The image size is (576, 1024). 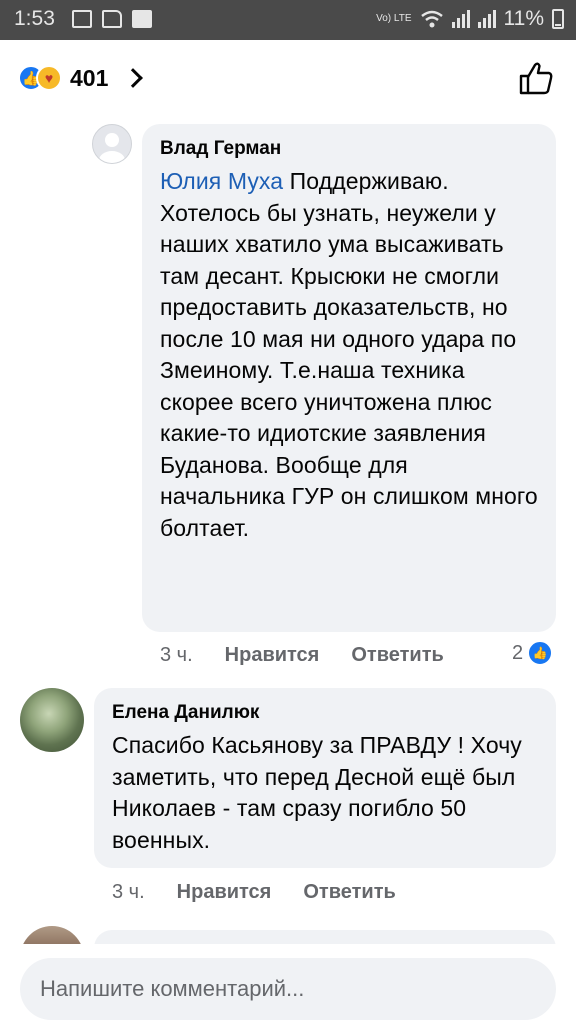 What do you see at coordinates (523, 18) in the screenshot?
I see `battery-percent: 11%` at bounding box center [523, 18].